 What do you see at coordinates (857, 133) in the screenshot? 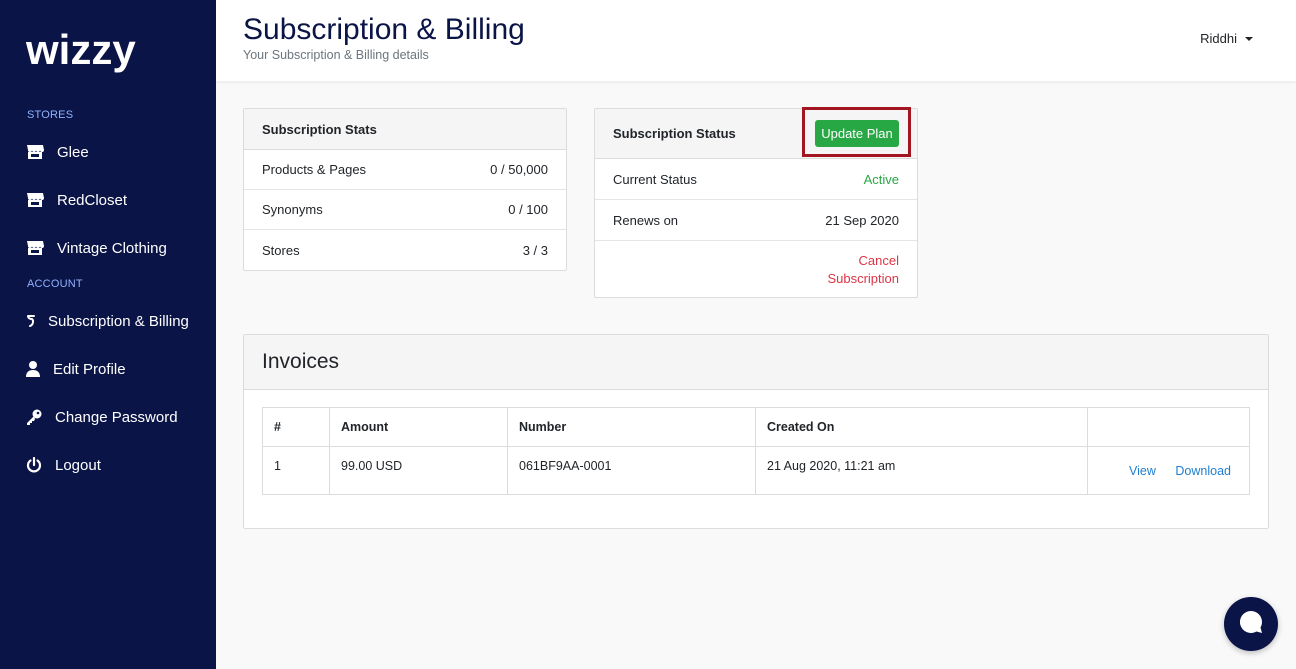
I see `update-plan-button: Update Plan` at bounding box center [857, 133].